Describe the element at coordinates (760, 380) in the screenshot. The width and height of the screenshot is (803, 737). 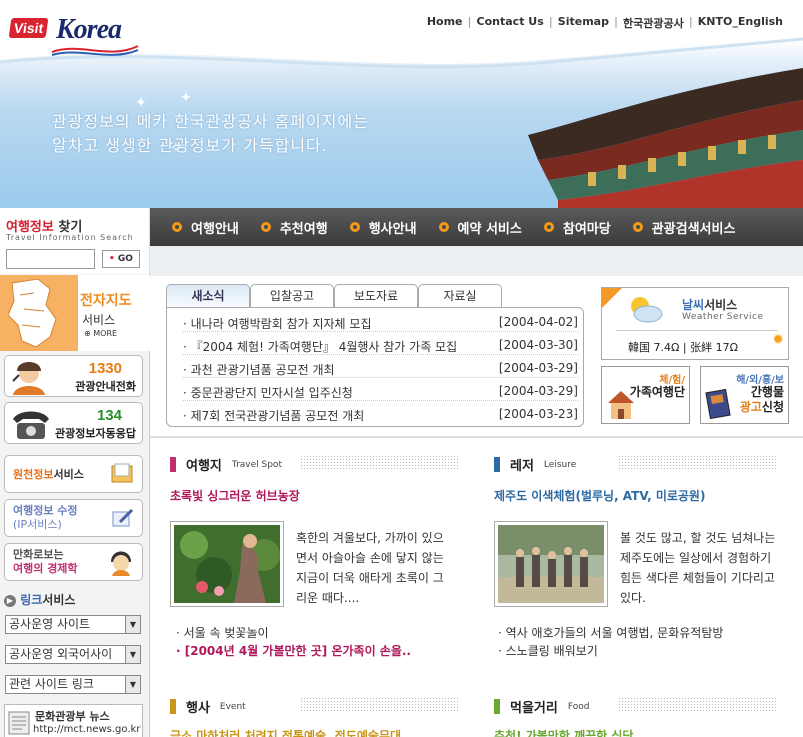
I see `ad-promo-top: 해/외/홍/보` at that location.